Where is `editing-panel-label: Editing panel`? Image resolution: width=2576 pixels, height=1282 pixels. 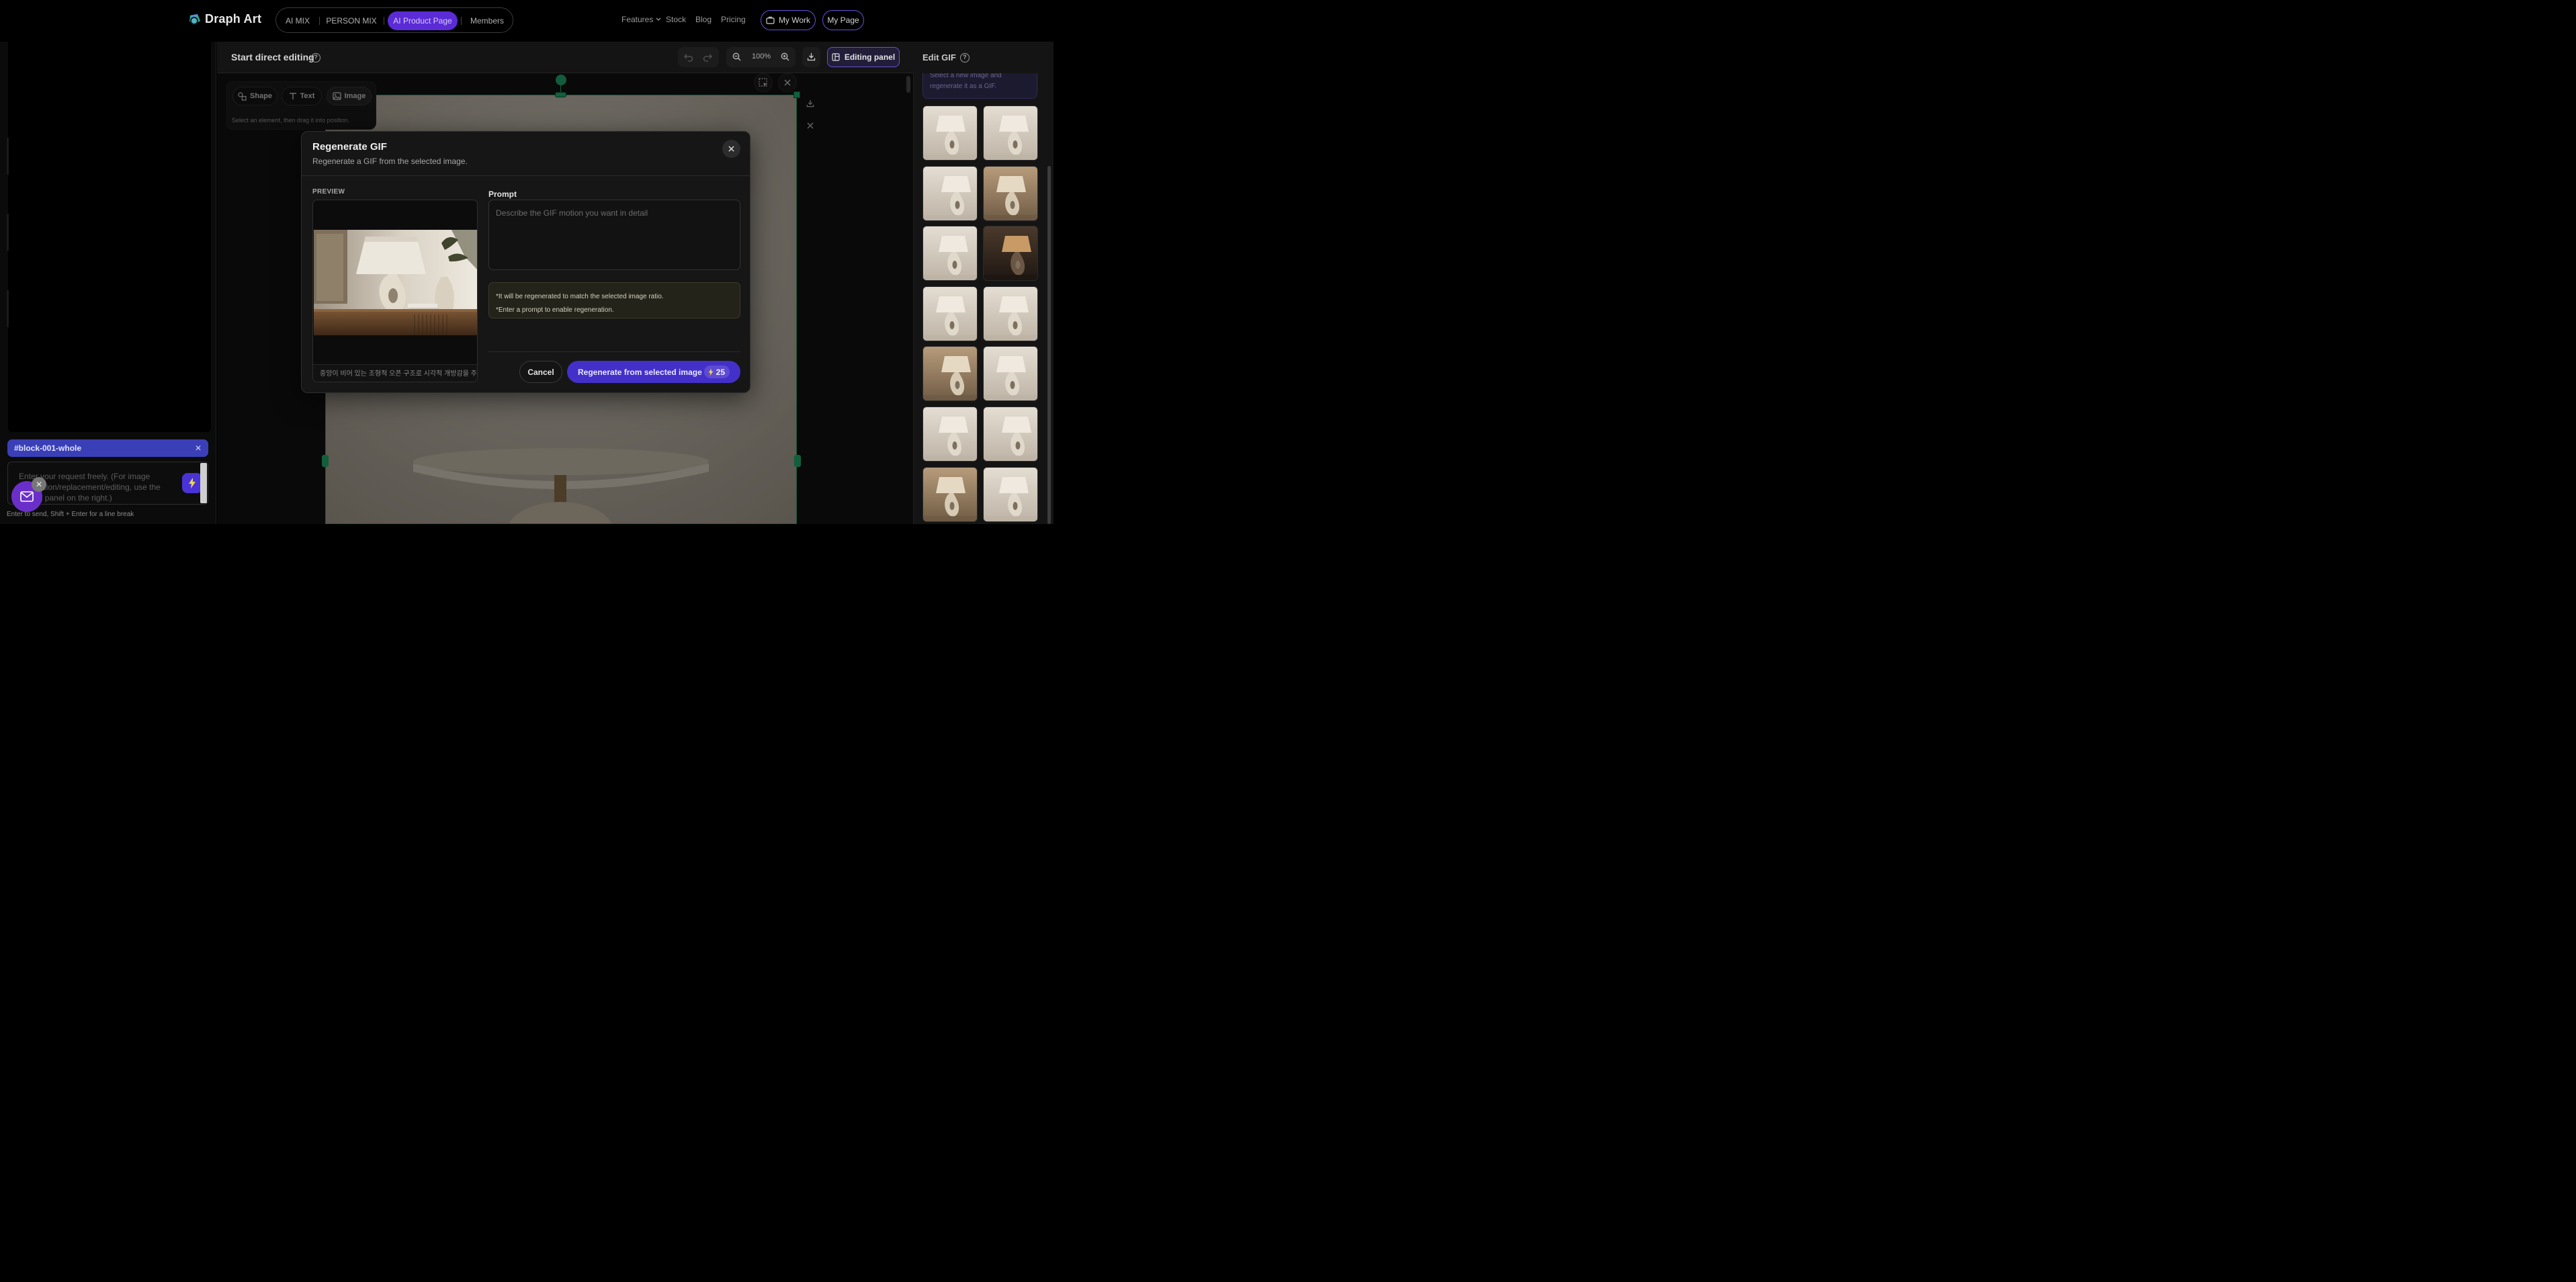
editing-panel-label: Editing panel is located at coordinates (870, 57).